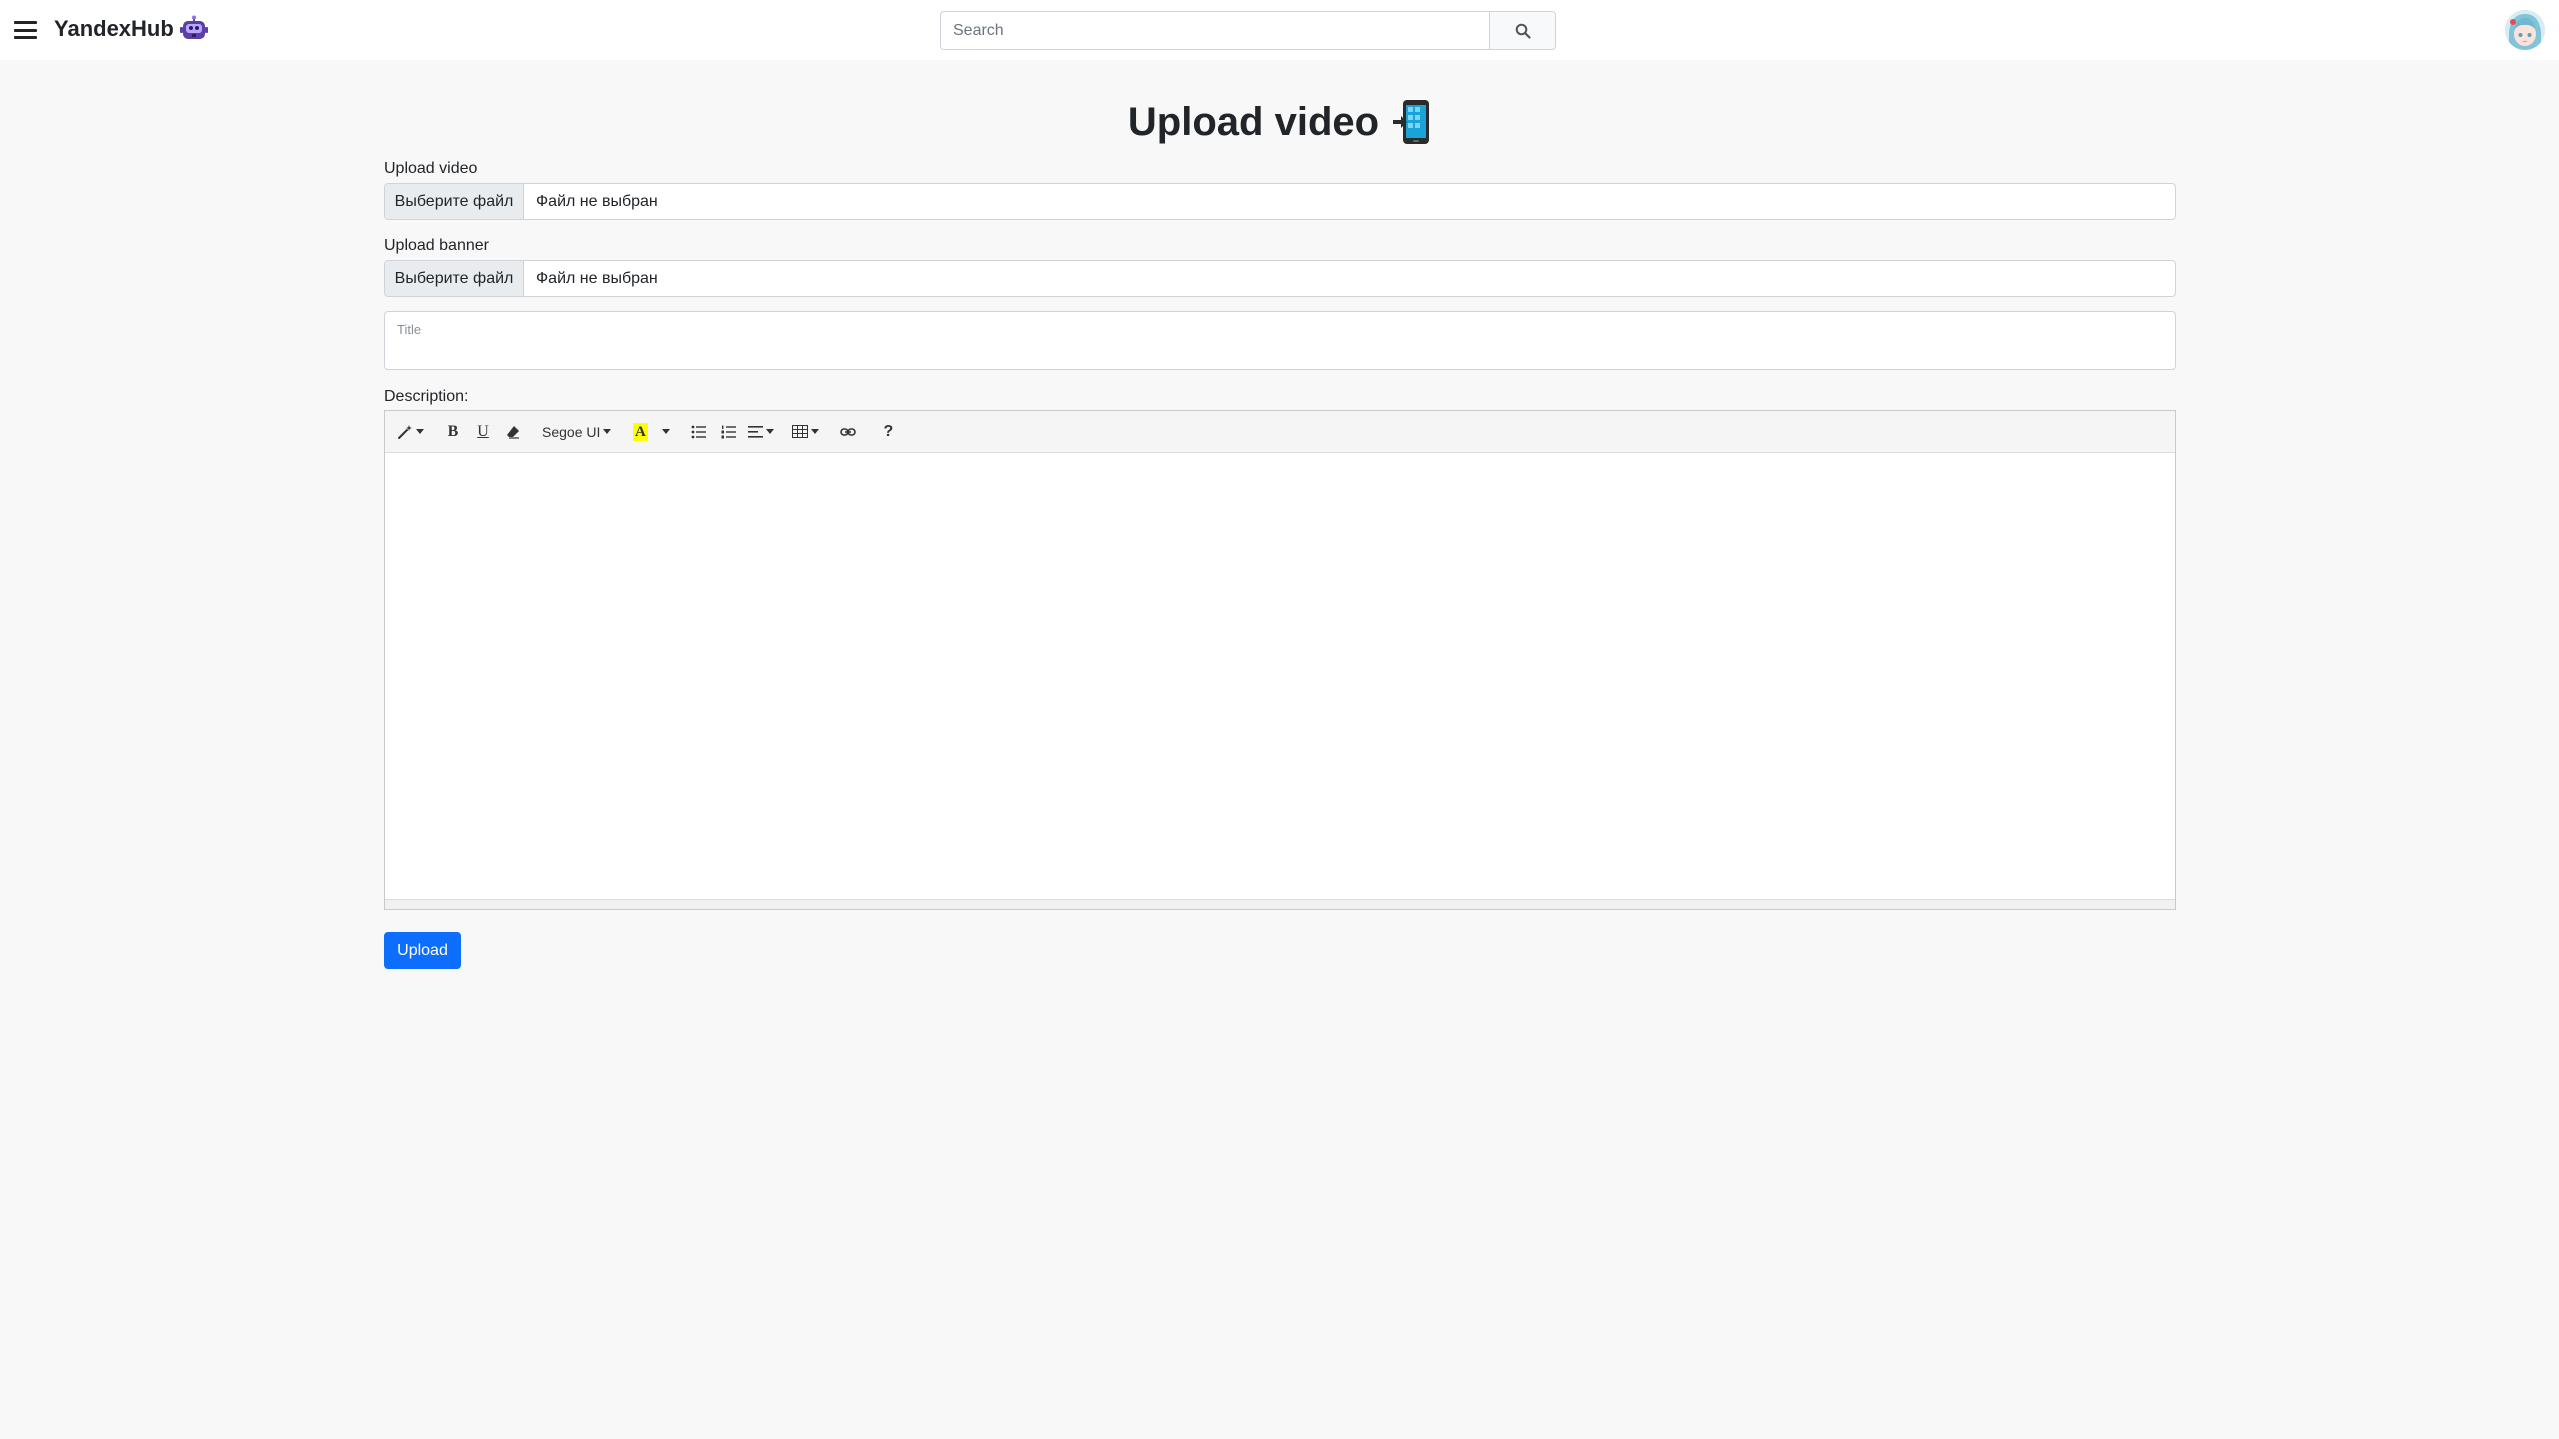  I want to click on unordered-list-button, so click(699, 432).